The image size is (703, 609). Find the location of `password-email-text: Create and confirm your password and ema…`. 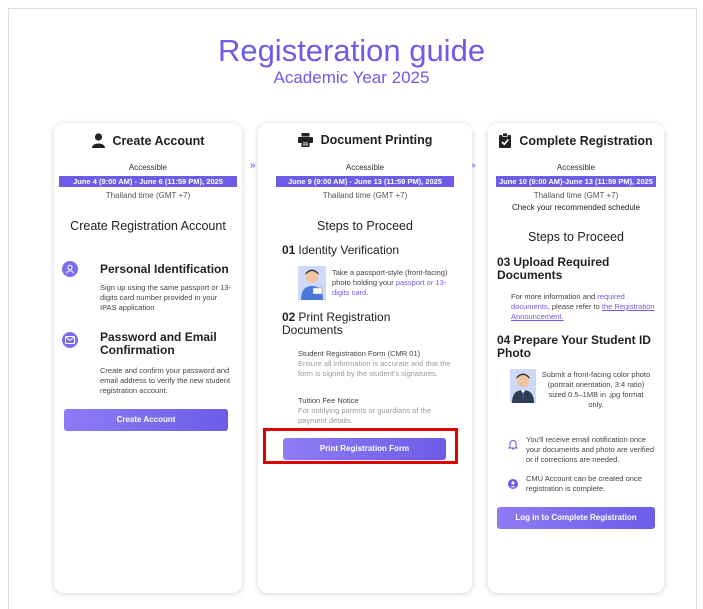

password-email-text: Create and confirm your password and ema… is located at coordinates (165, 380).